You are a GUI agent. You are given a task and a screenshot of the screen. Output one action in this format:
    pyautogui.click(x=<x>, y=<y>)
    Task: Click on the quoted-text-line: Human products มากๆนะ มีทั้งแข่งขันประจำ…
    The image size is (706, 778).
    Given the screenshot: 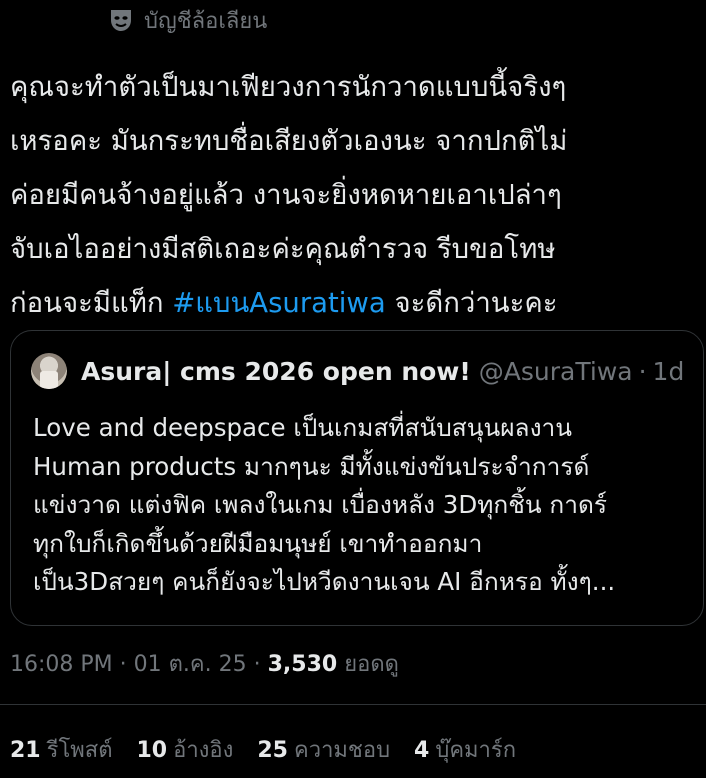 What is the action you would take?
    pyautogui.click(x=311, y=466)
    